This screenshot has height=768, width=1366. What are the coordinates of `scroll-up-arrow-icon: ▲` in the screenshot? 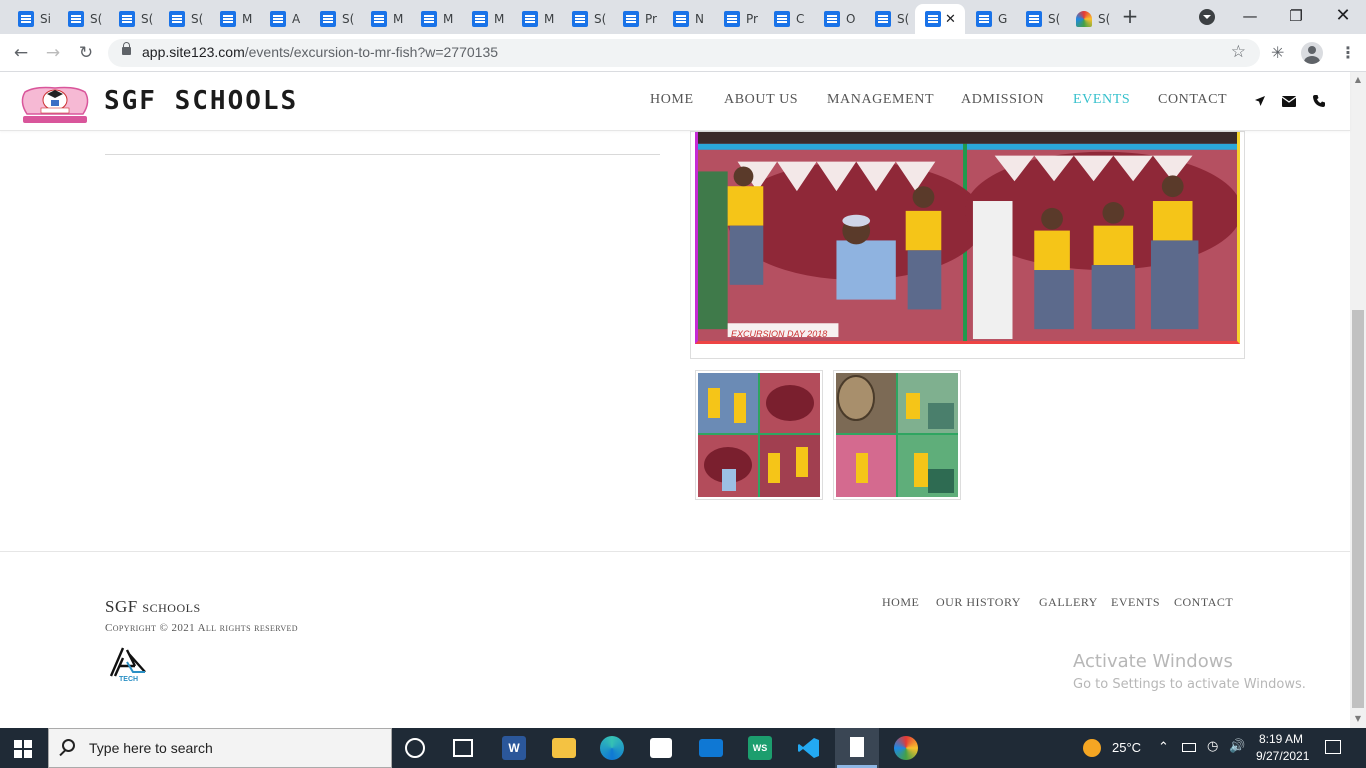 It's located at (1358, 80).